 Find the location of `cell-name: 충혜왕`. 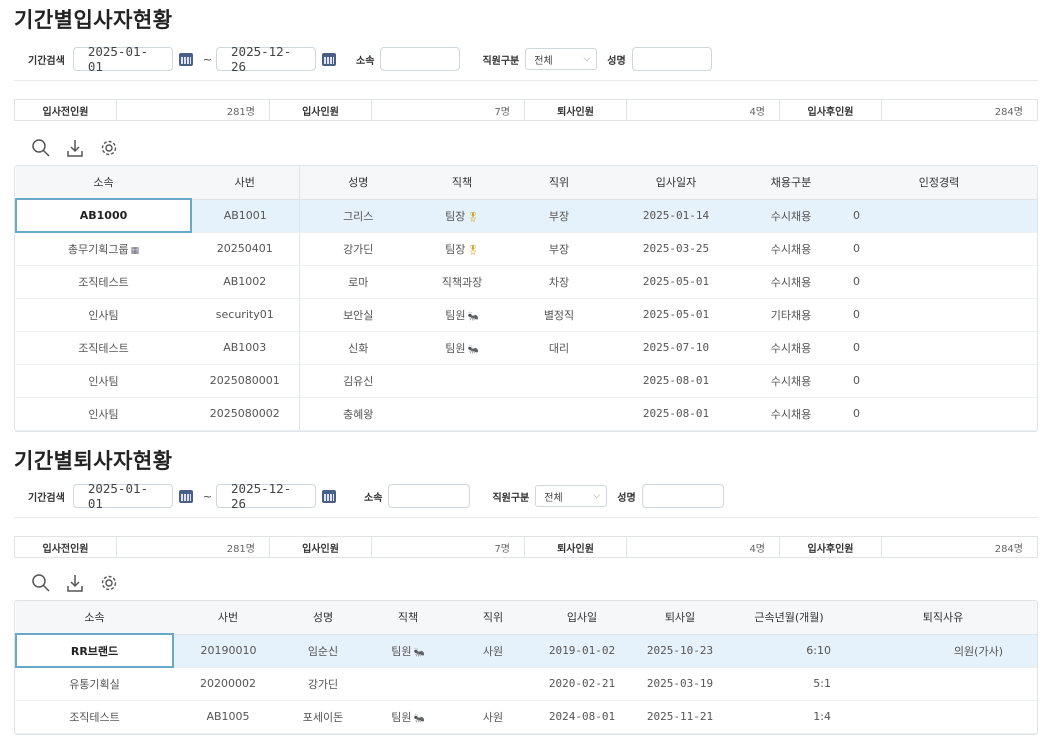

cell-name: 충혜왕 is located at coordinates (358, 414).